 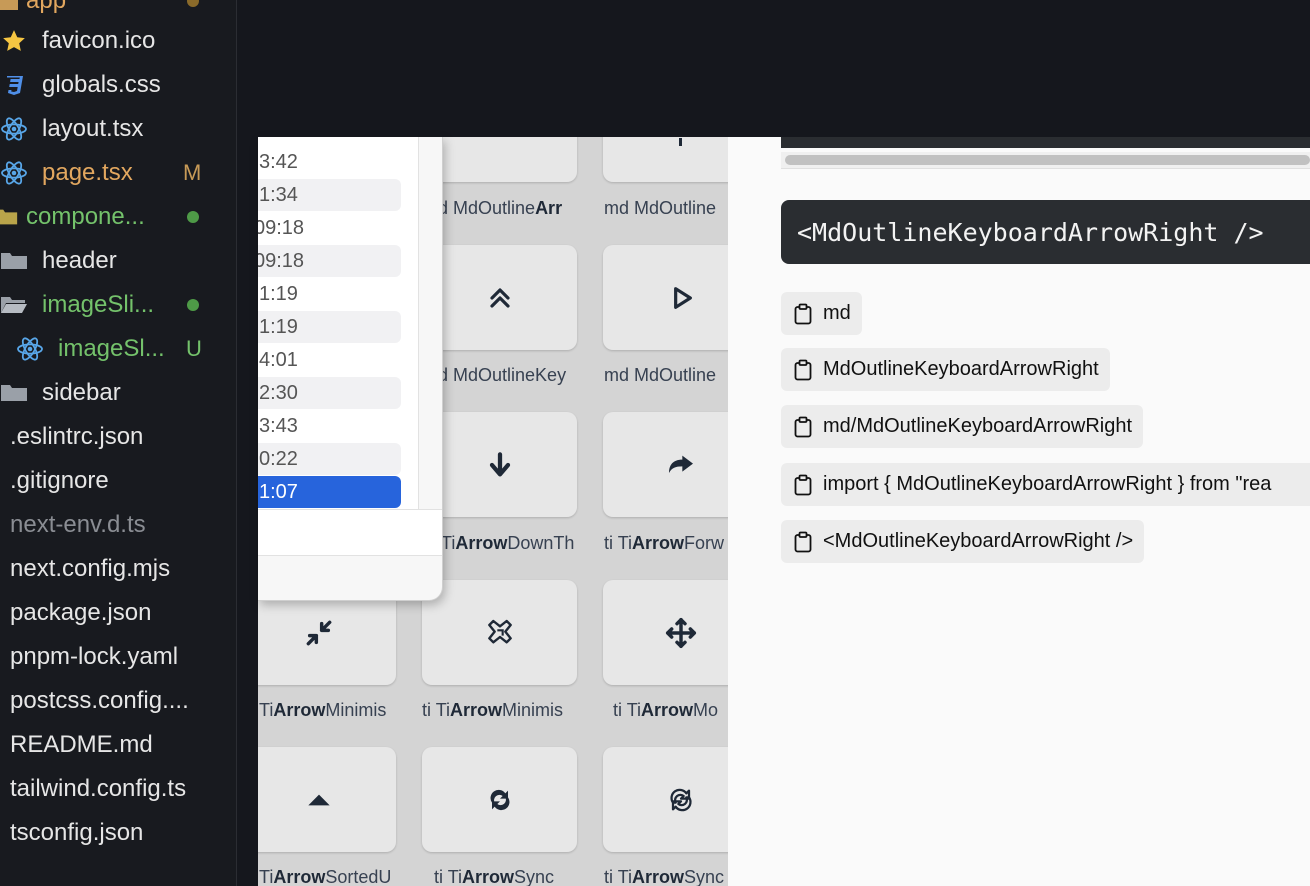 What do you see at coordinates (329, 426) in the screenshot?
I see `time-row: 3:43` at bounding box center [329, 426].